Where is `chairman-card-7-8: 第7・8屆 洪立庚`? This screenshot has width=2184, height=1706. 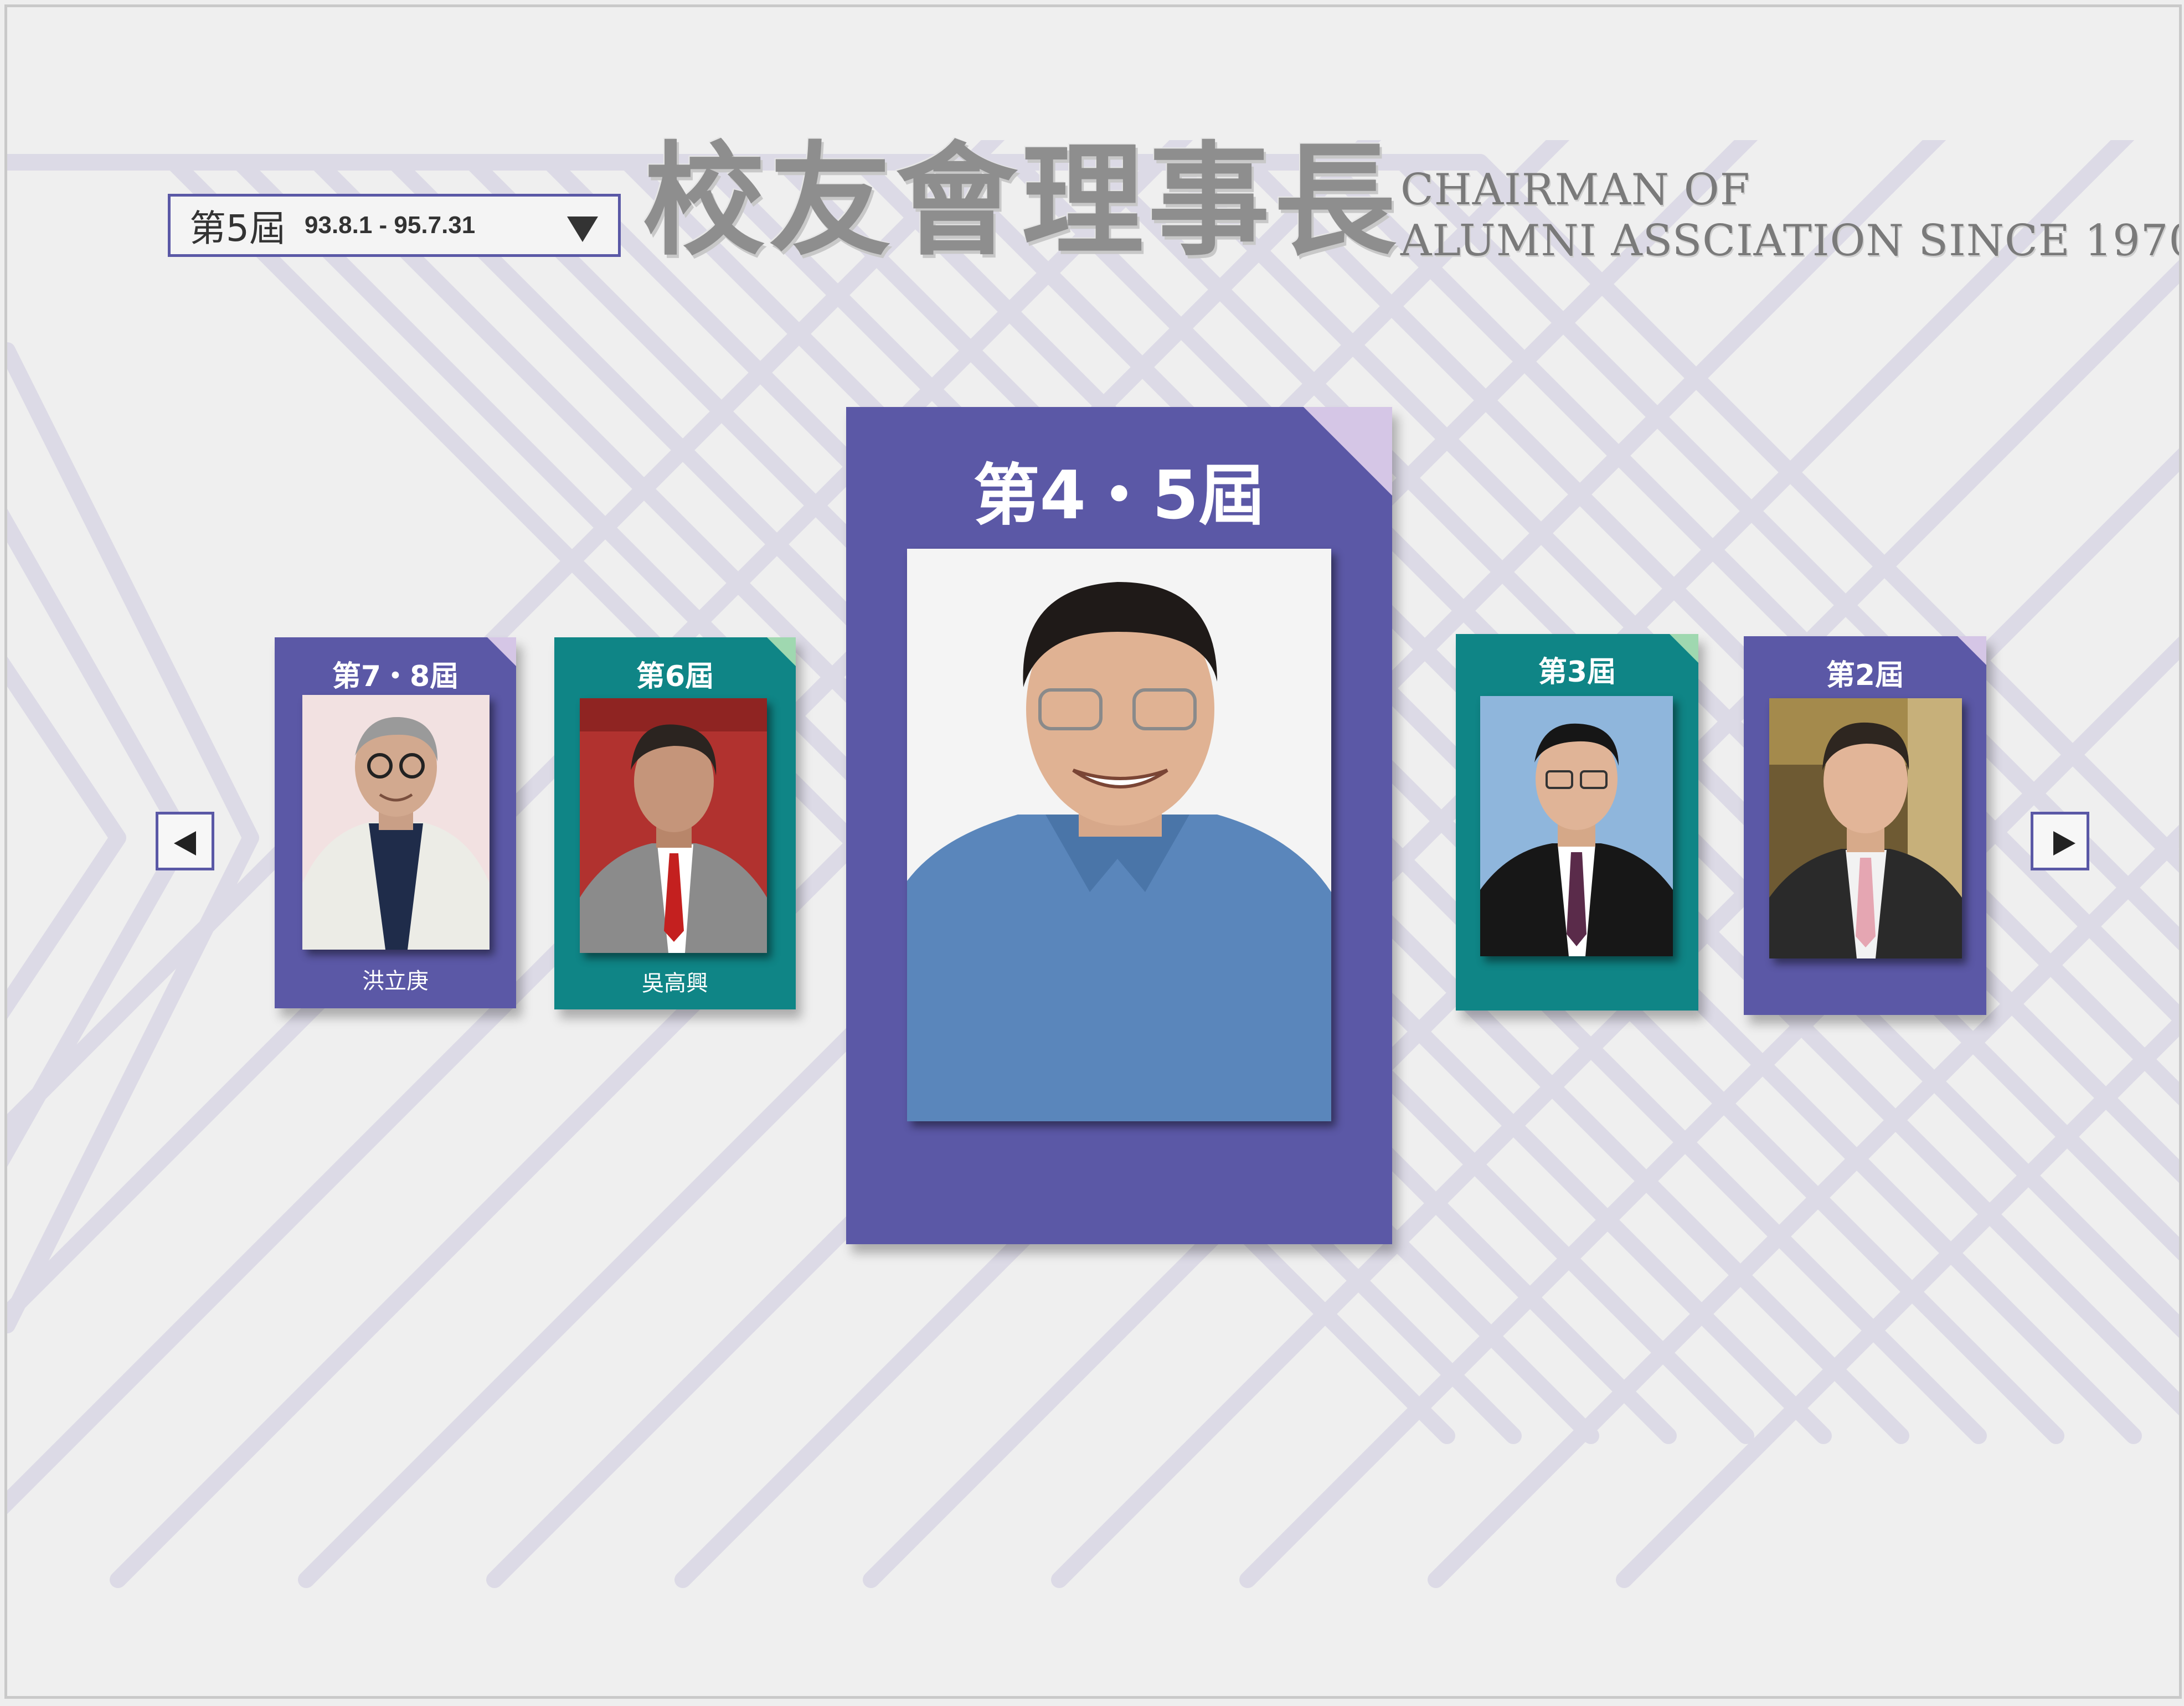
chairman-card-7-8: 第7・8屆 洪立庚 is located at coordinates (395, 822).